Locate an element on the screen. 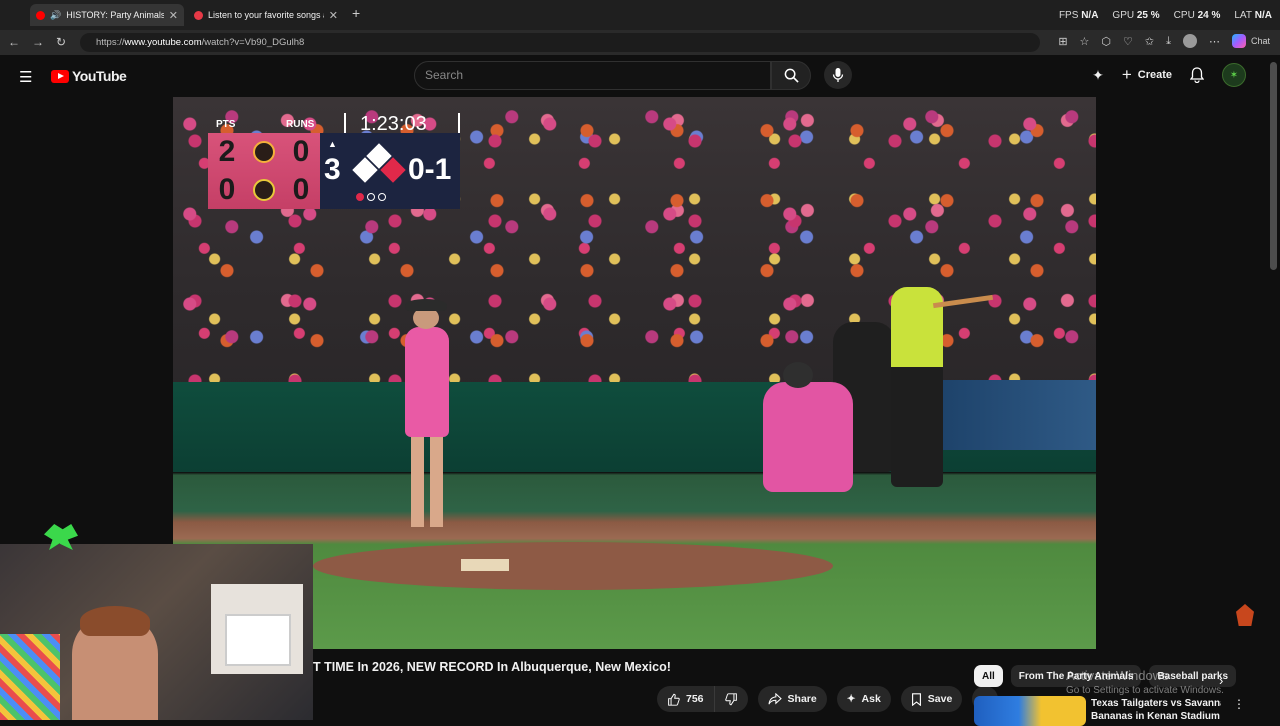  streamer-figure is located at coordinates (115, 663).